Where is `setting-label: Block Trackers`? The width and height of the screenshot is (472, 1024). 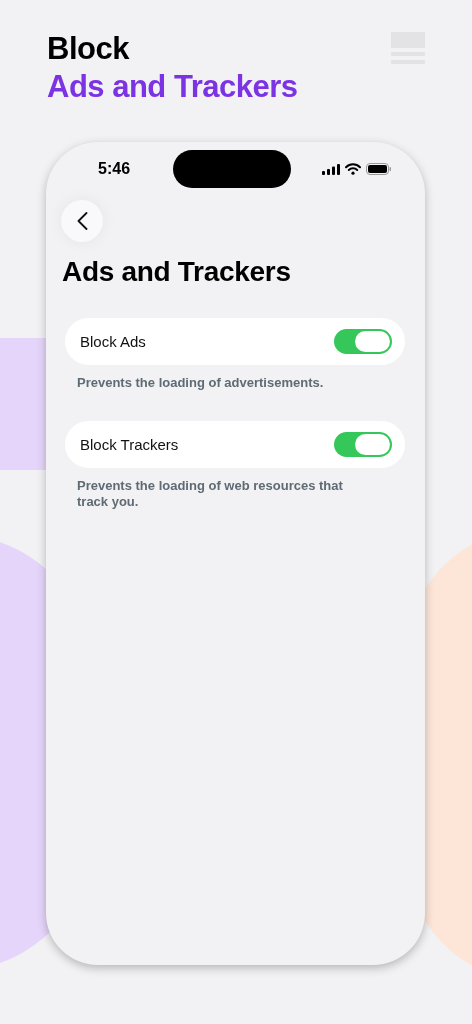 setting-label: Block Trackers is located at coordinates (129, 444).